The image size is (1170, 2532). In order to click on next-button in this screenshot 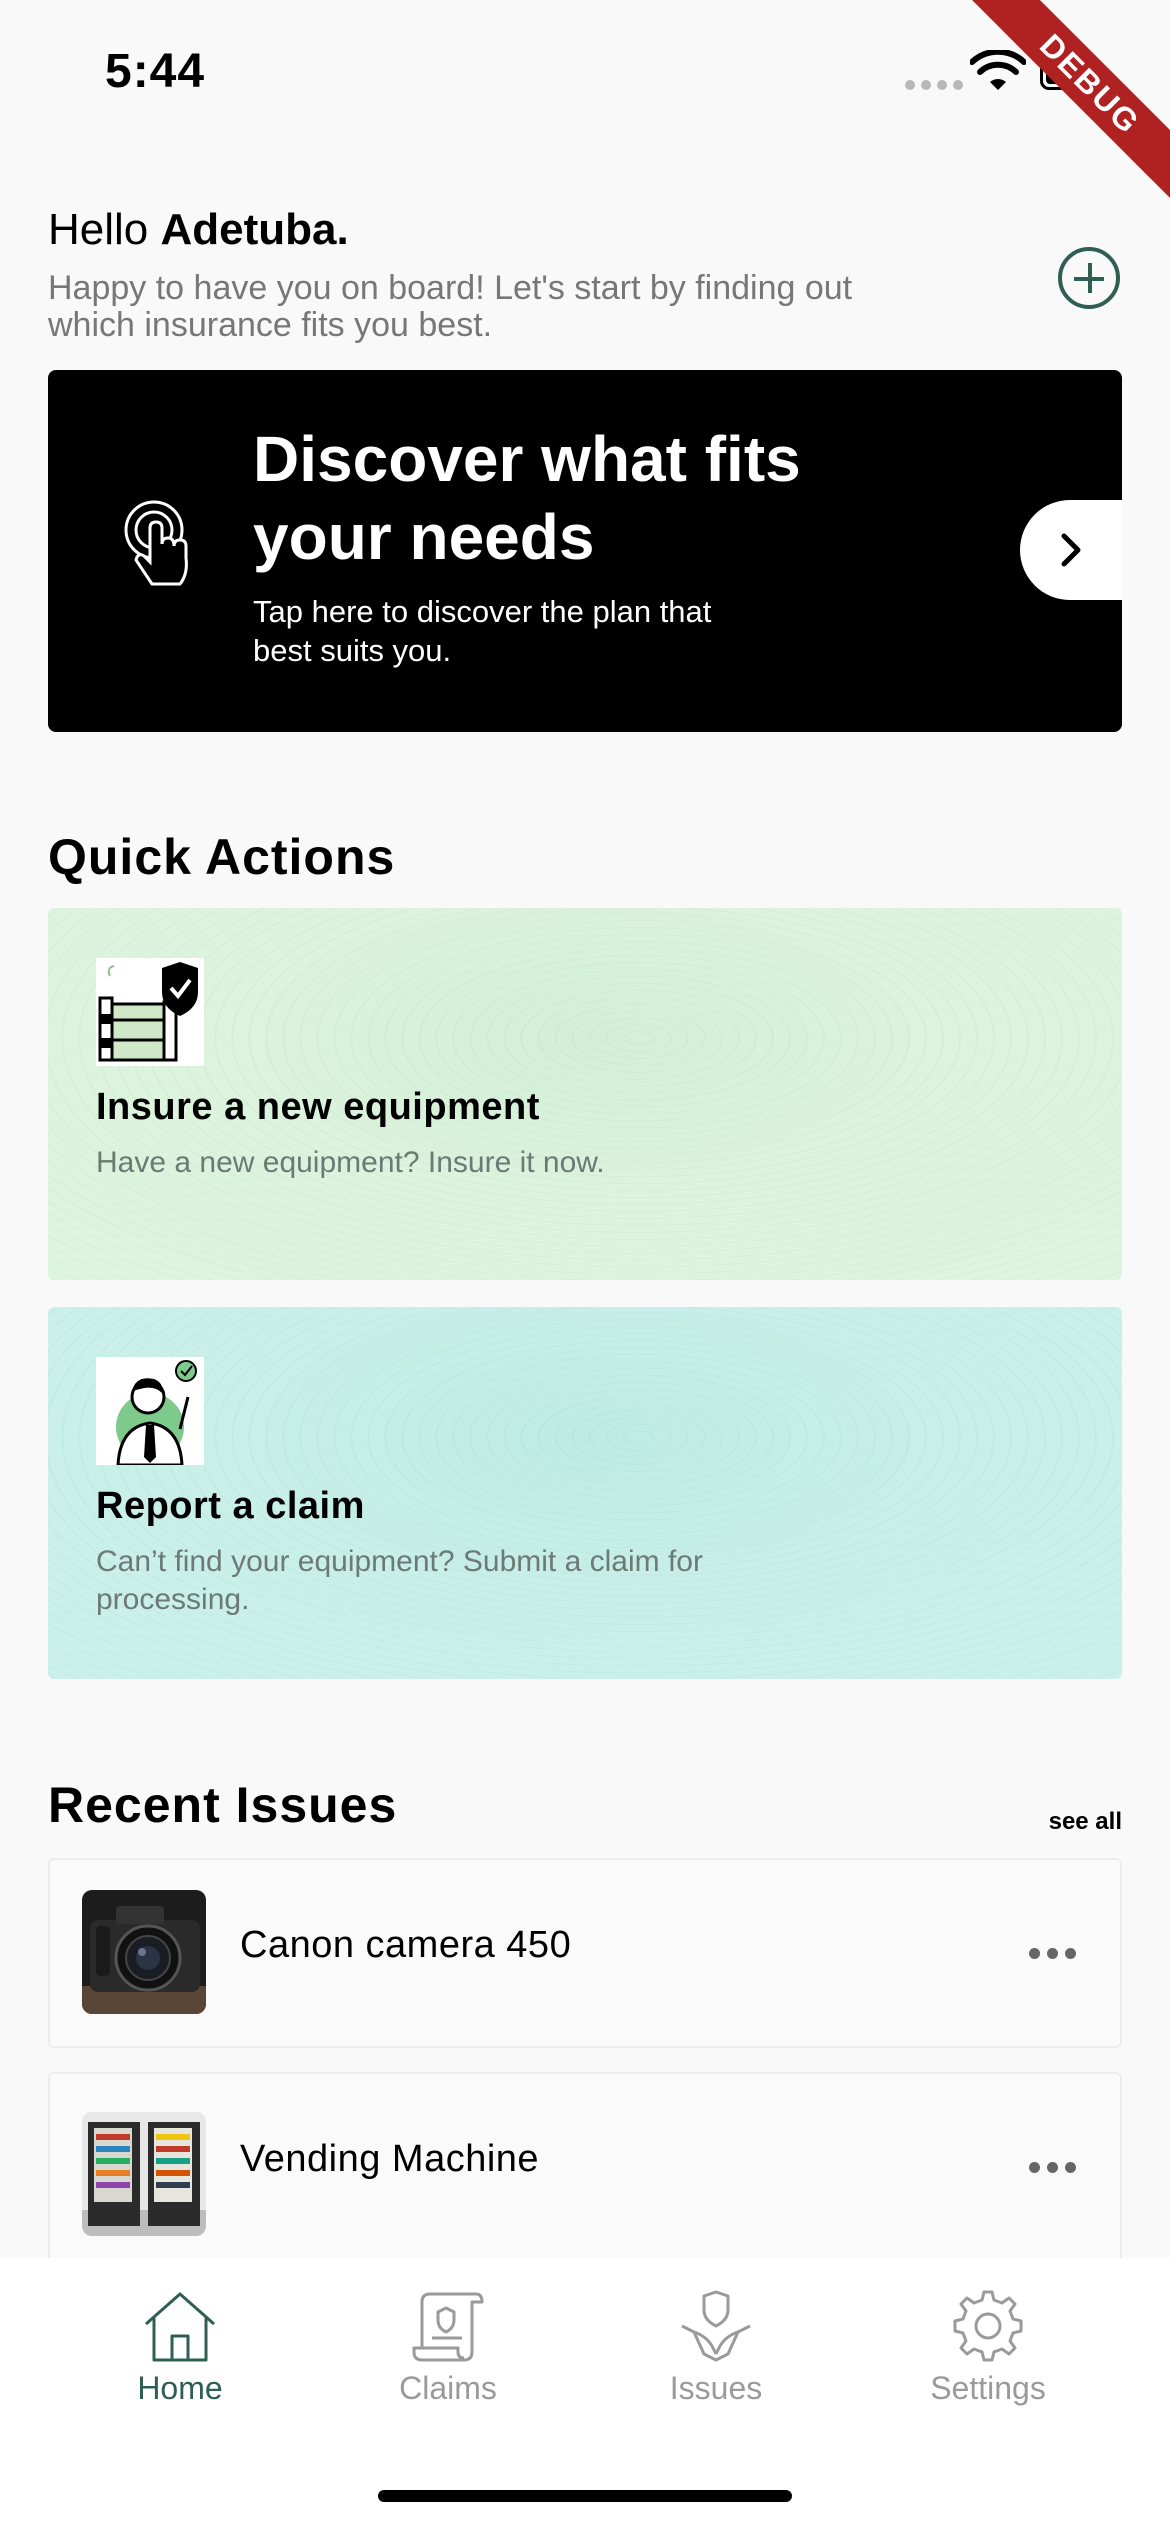, I will do `click(1071, 550)`.